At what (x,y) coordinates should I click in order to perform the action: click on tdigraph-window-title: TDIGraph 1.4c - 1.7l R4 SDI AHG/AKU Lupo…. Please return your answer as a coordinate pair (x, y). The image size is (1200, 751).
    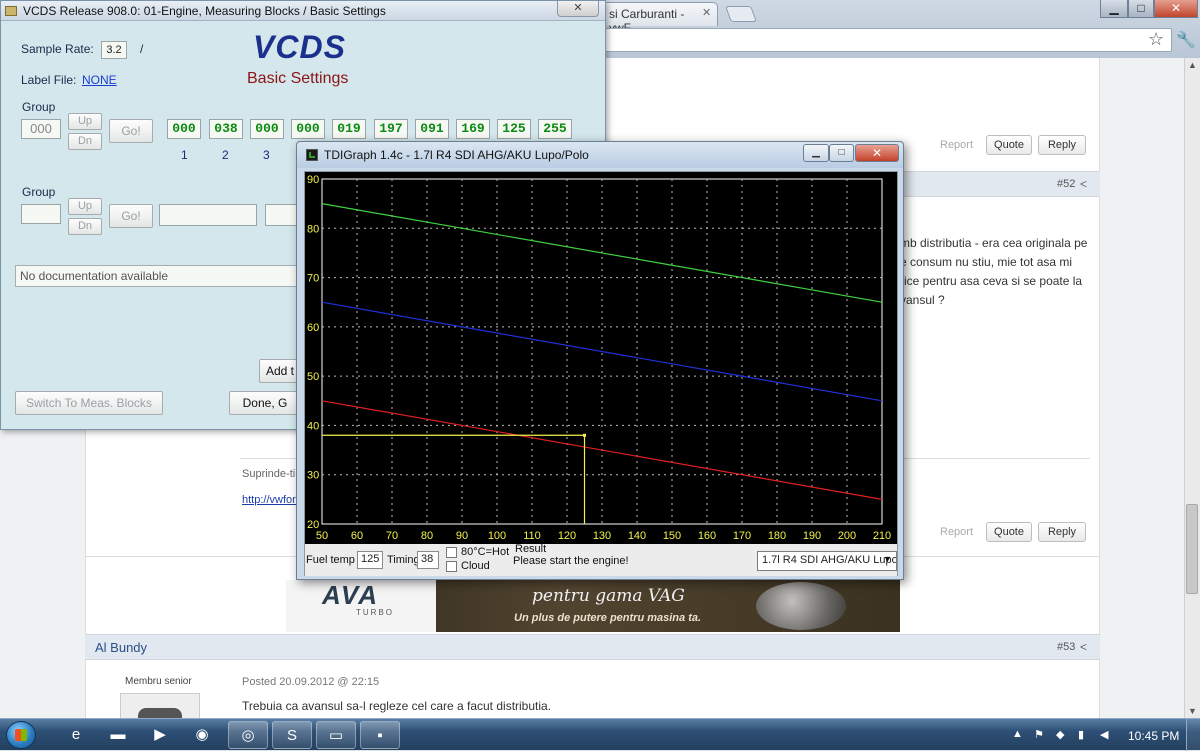
    Looking at the image, I should click on (456, 155).